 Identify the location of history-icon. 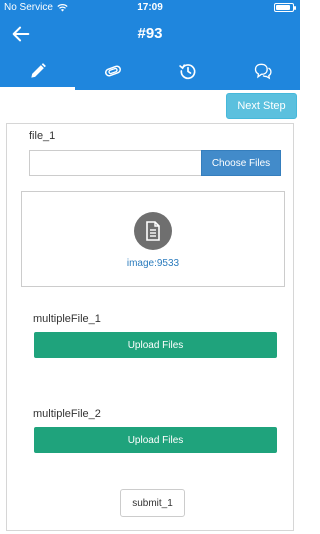
(186, 72).